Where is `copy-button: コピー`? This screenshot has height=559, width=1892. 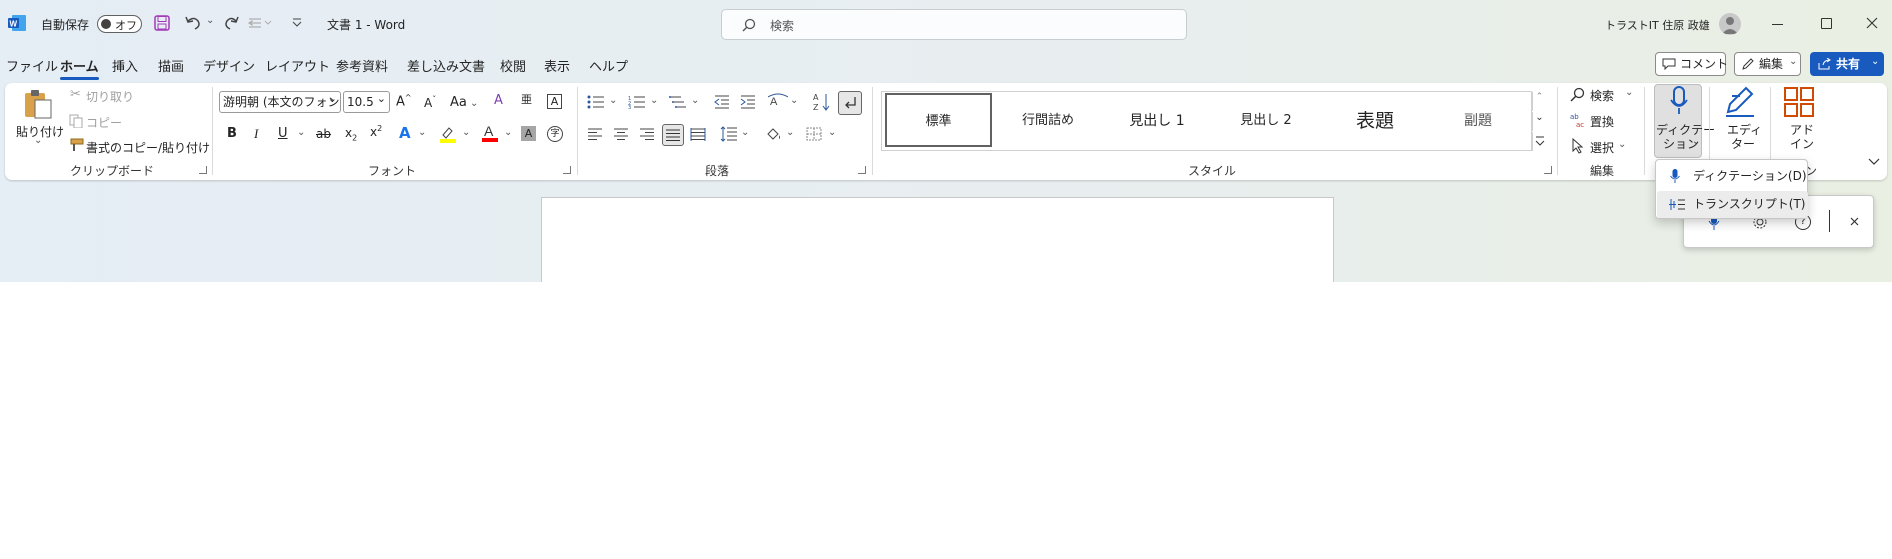 copy-button: コピー is located at coordinates (104, 122).